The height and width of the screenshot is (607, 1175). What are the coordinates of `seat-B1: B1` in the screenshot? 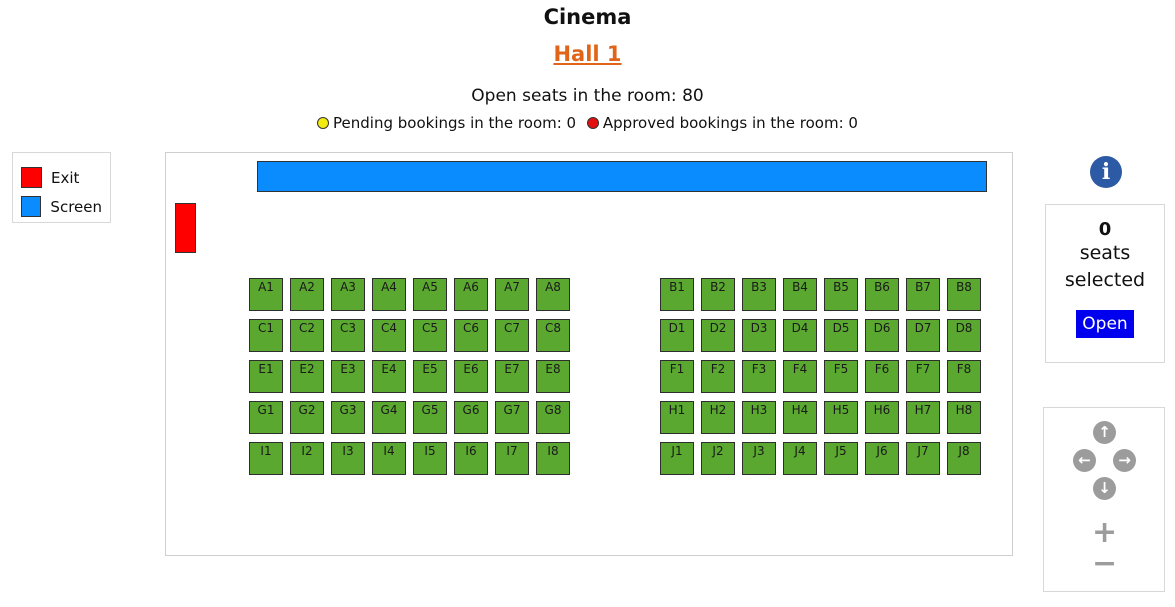 It's located at (677, 294).